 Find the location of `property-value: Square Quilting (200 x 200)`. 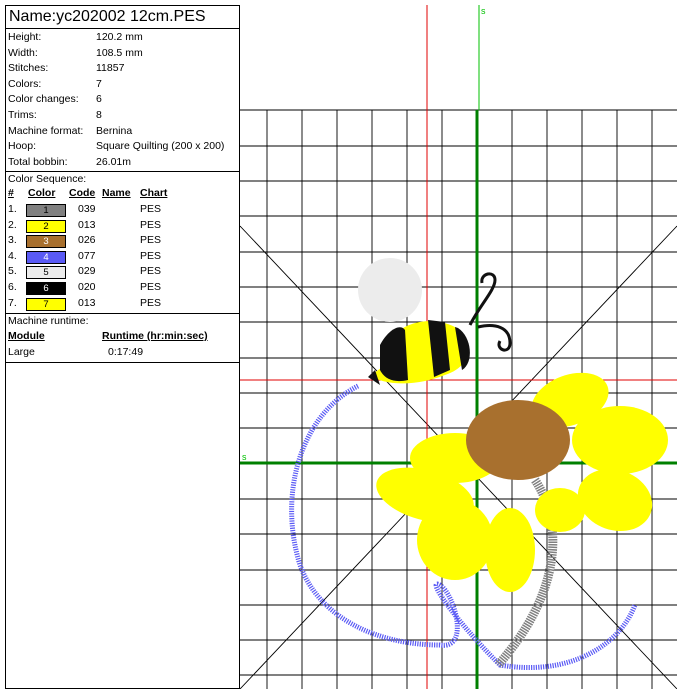

property-value: Square Quilting (200 x 200) is located at coordinates (160, 146).